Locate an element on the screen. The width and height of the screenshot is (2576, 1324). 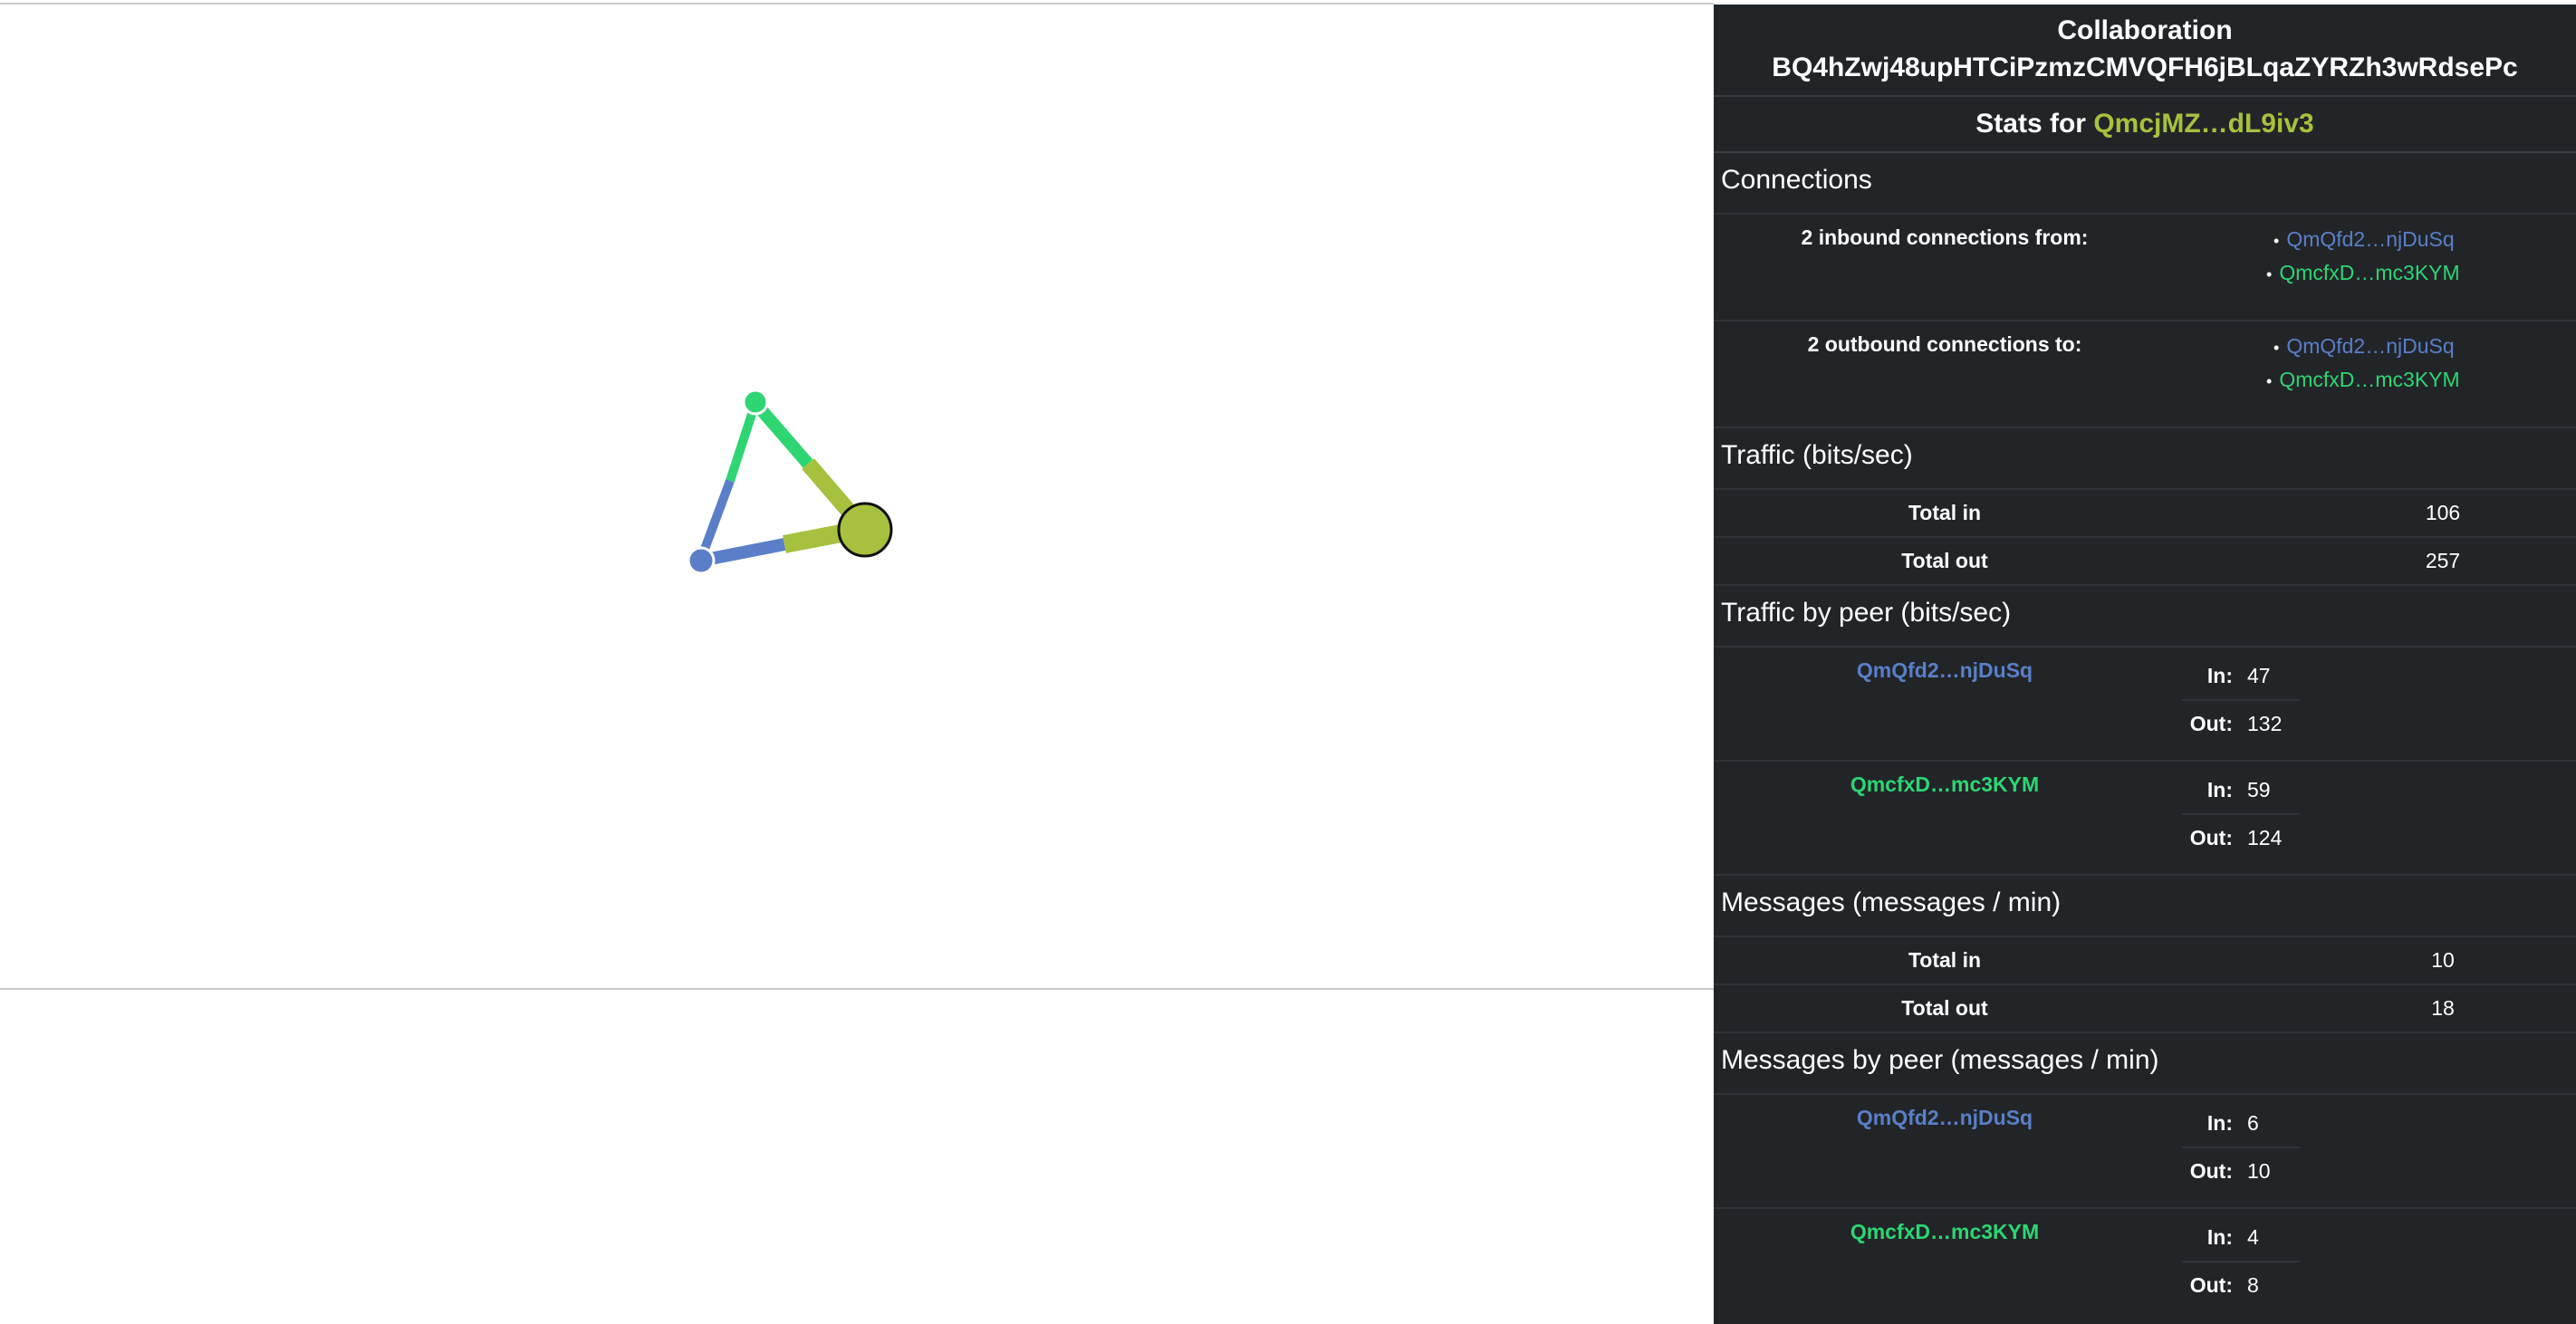
messages-peer-table: In: 6 Out: 10 is located at coordinates (2241, 1147).